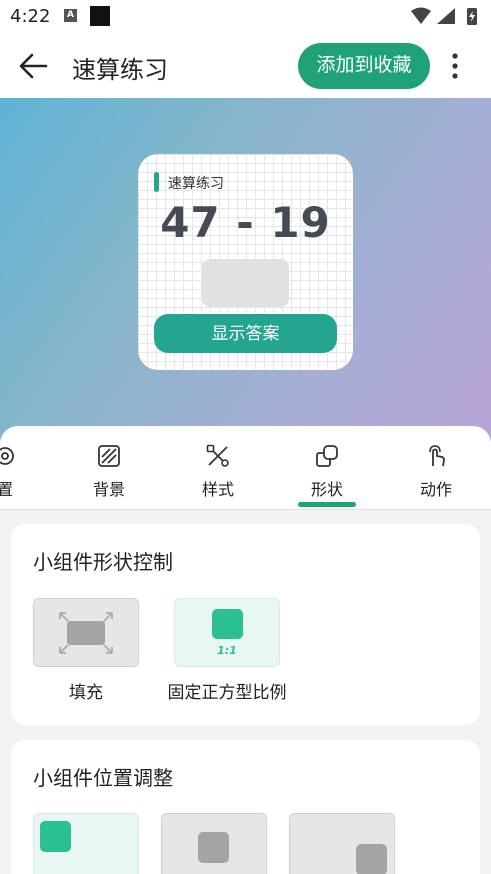 Image resolution: width=491 pixels, height=874 pixels. I want to click on tab-shape: 形状, so click(327, 468).